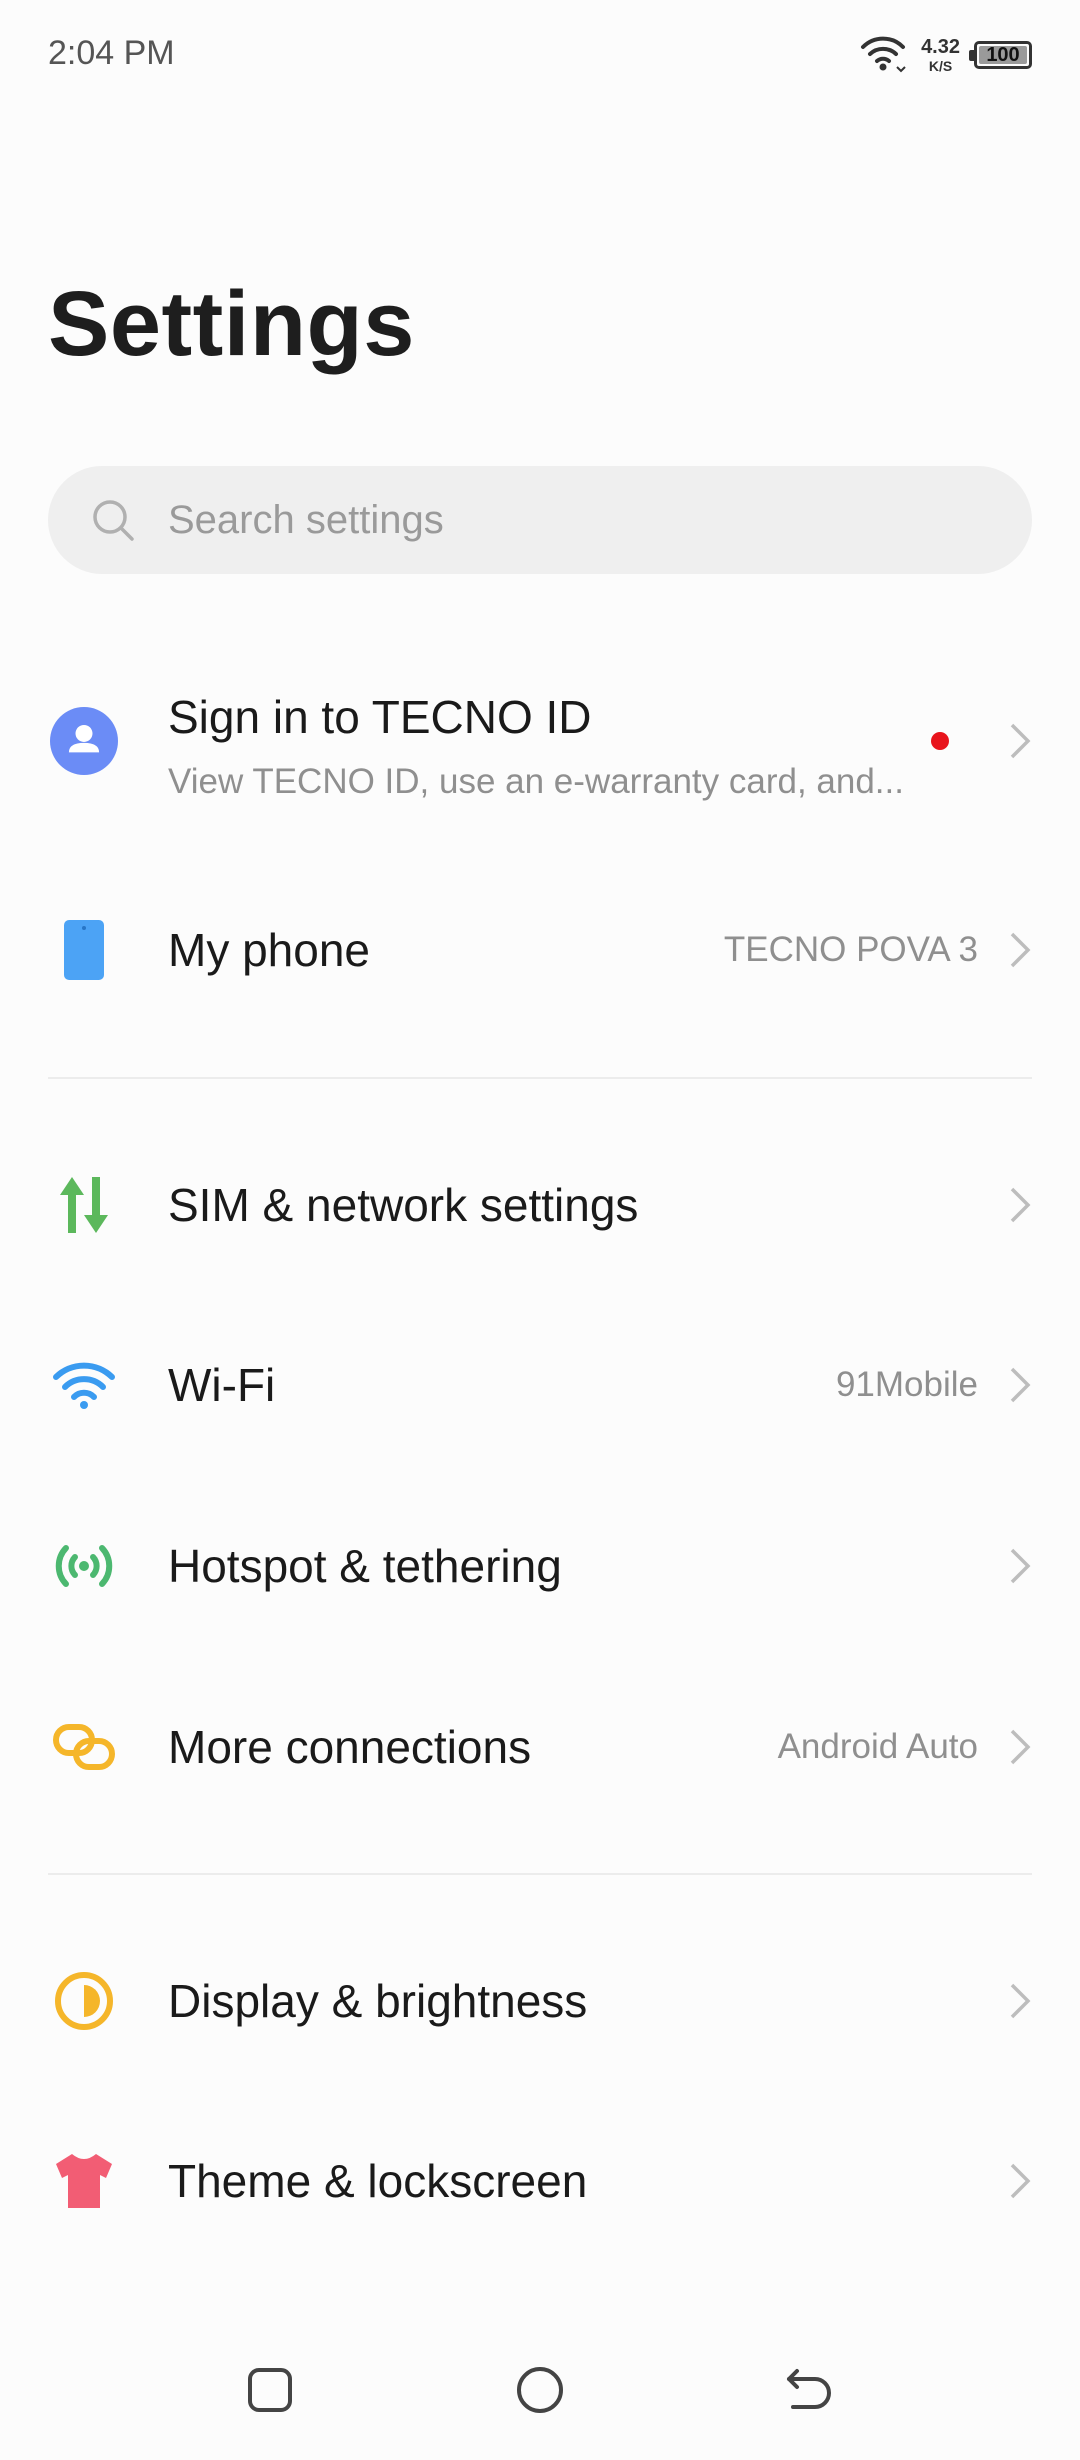  What do you see at coordinates (84, 950) in the screenshot?
I see `phone-icon` at bounding box center [84, 950].